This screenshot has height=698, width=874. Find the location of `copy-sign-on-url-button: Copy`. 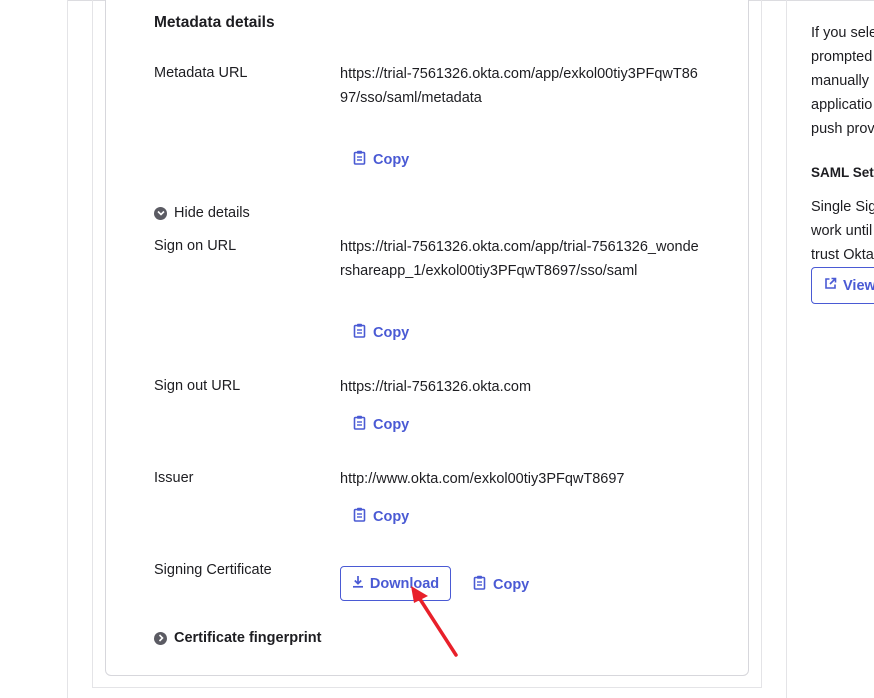

copy-sign-on-url-button: Copy is located at coordinates (381, 332).